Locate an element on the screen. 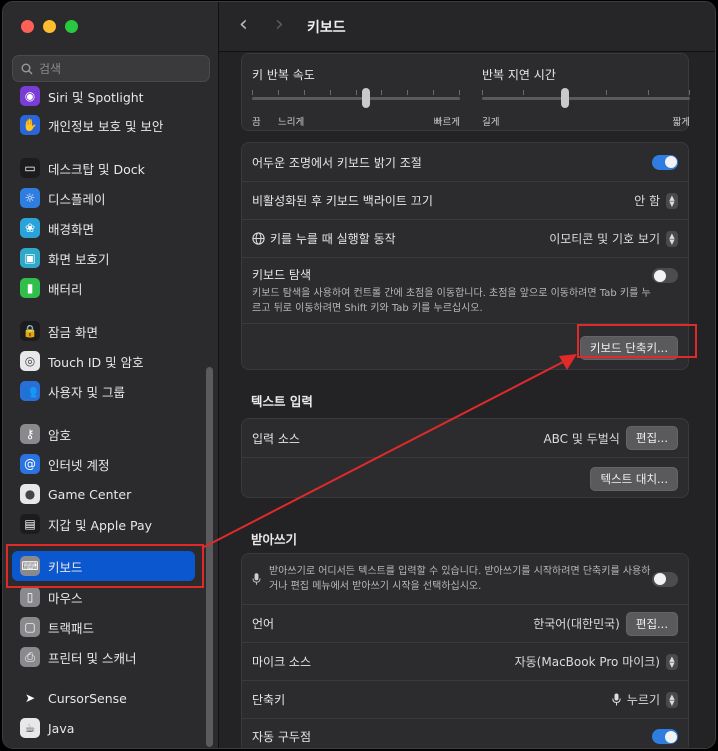 Image resolution: width=718 pixels, height=751 pixels. sidebar-item: ▢ 트랙패드 is located at coordinates (103, 627).